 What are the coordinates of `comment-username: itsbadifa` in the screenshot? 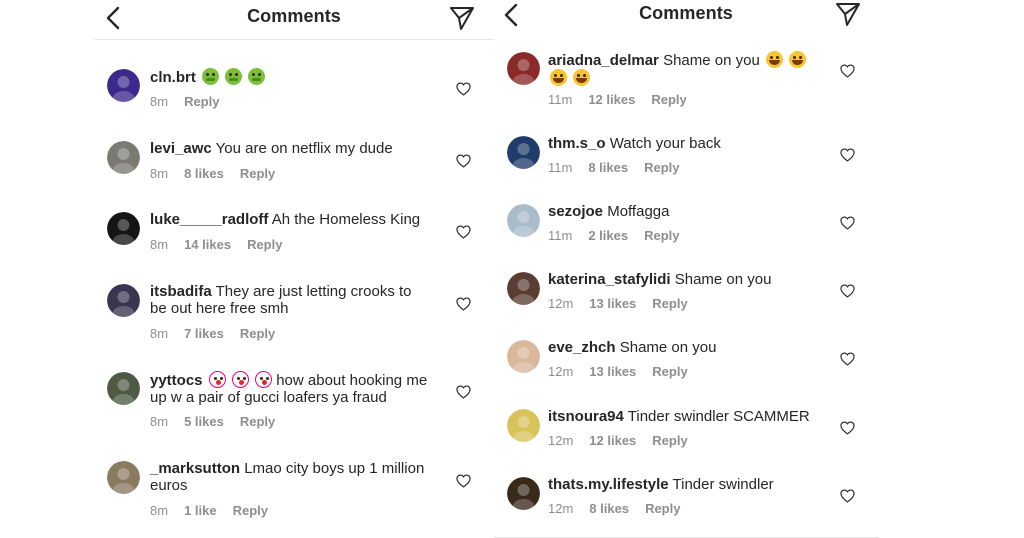 It's located at (181, 291).